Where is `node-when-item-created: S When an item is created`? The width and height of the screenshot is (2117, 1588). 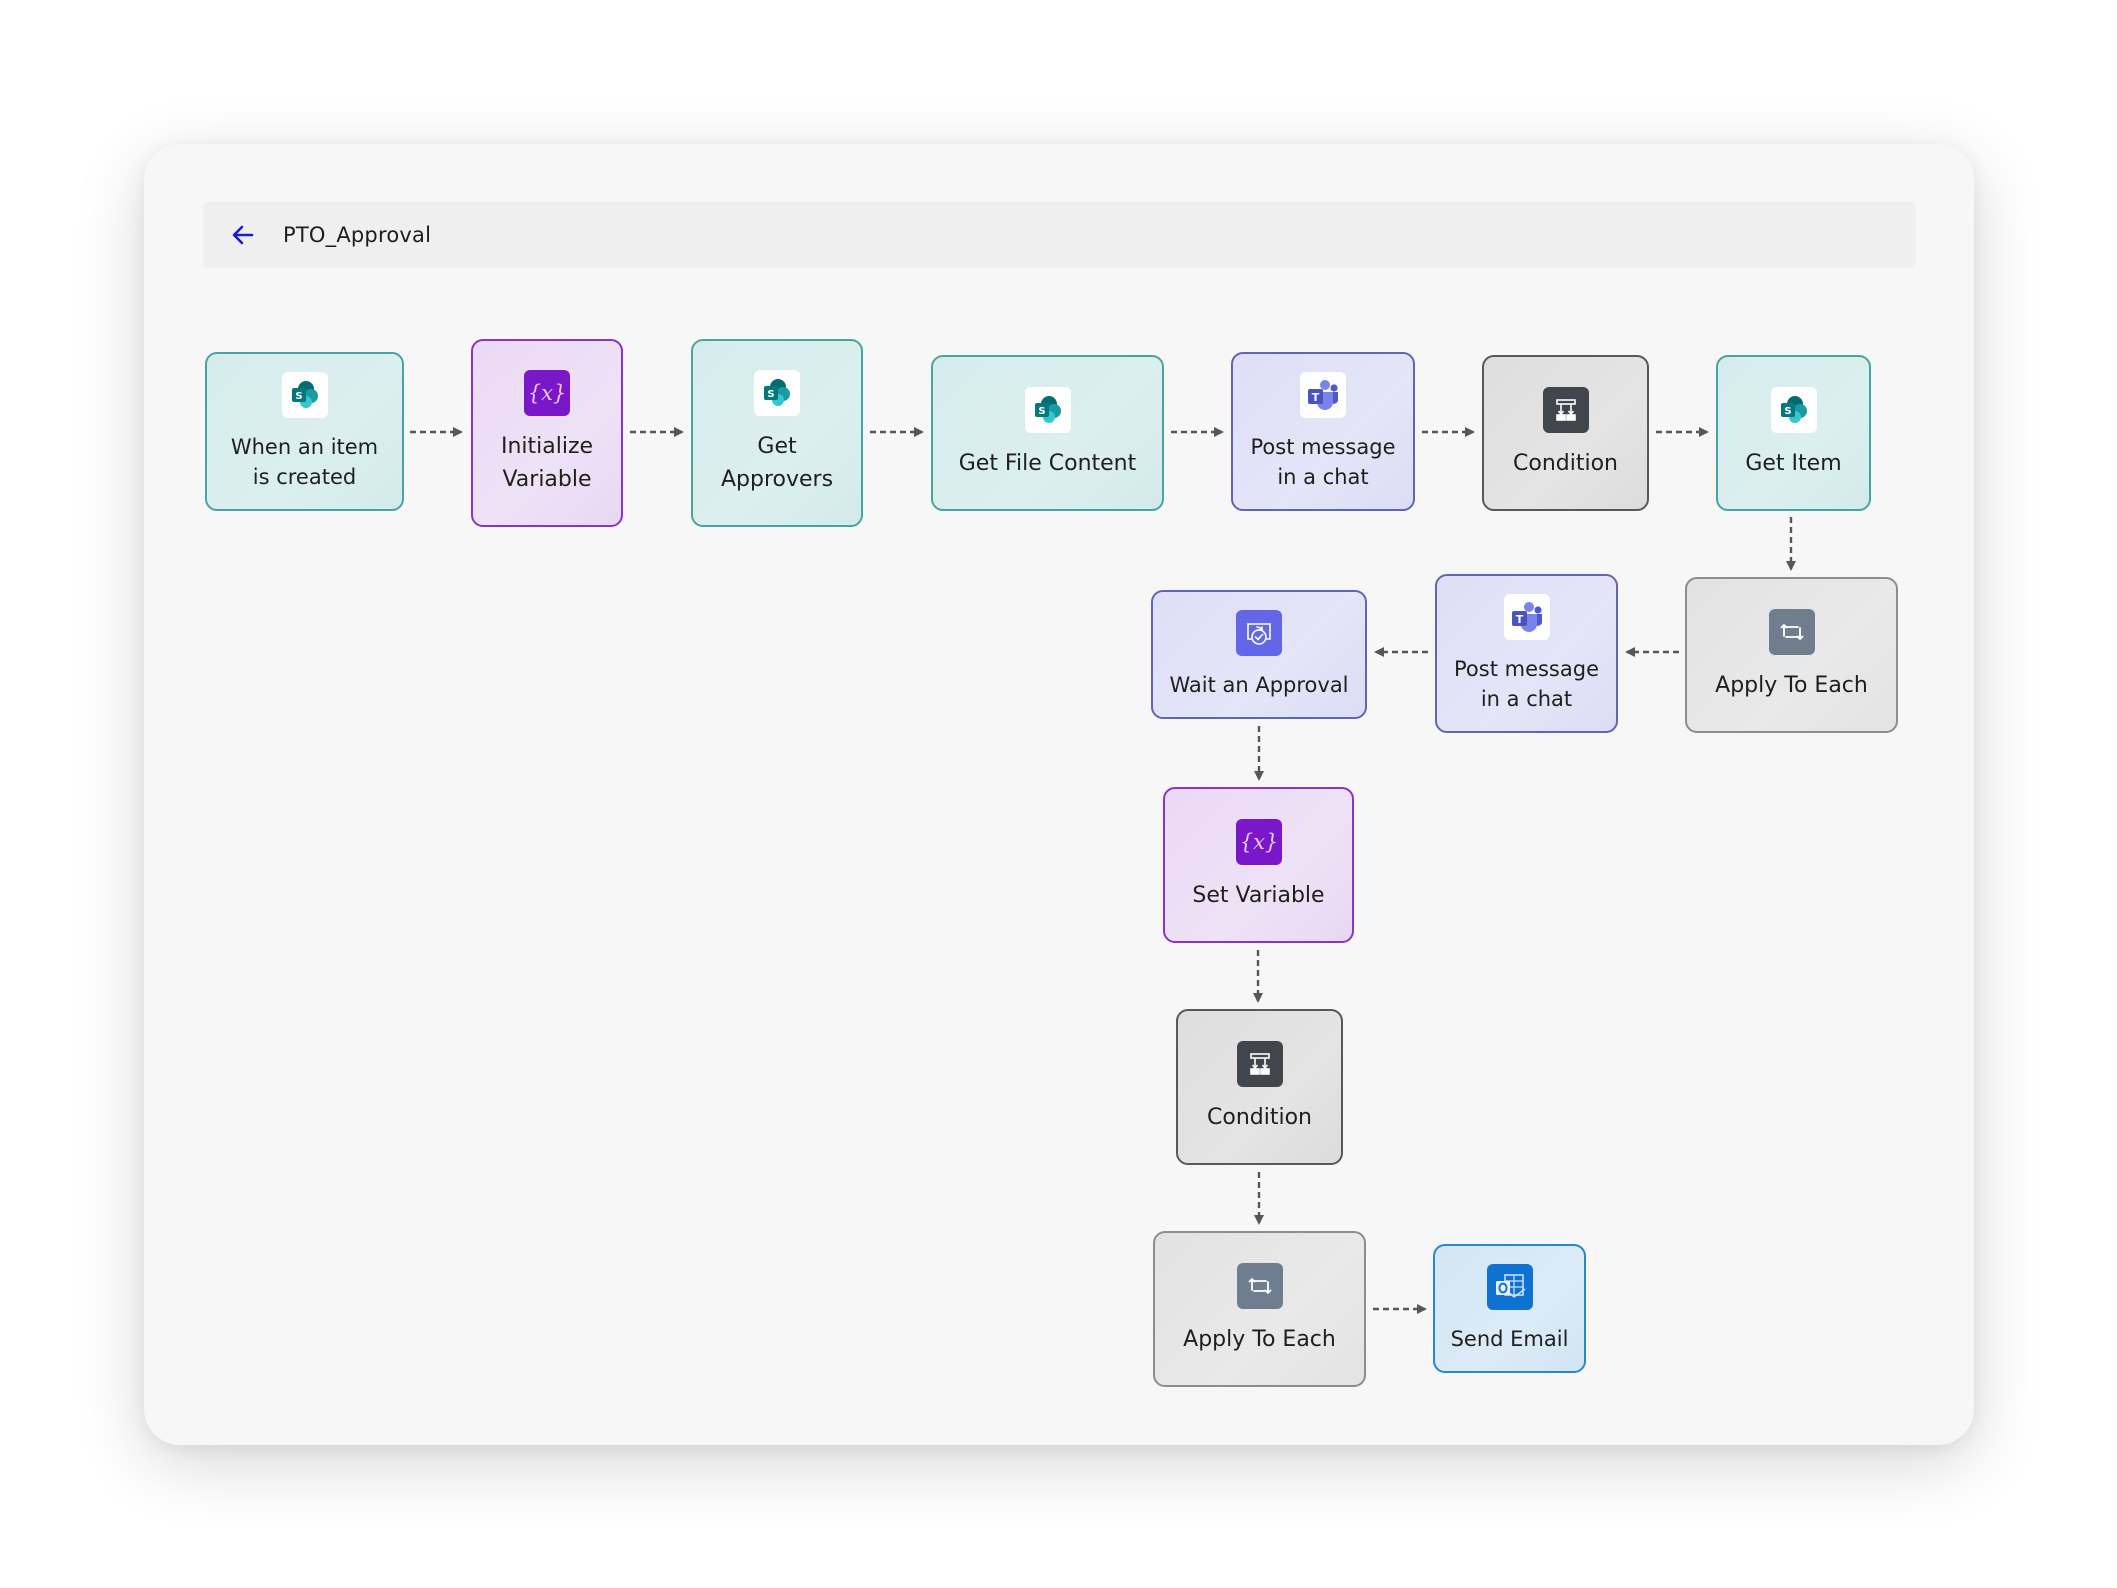
node-when-item-created: S When an item is created is located at coordinates (304, 431).